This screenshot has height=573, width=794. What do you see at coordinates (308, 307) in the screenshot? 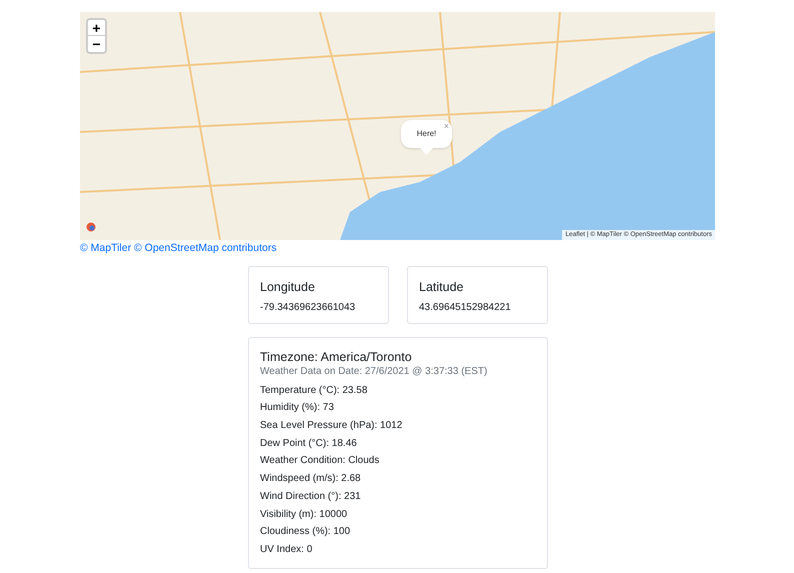
I see `card-value: -79.34369623661043` at bounding box center [308, 307].